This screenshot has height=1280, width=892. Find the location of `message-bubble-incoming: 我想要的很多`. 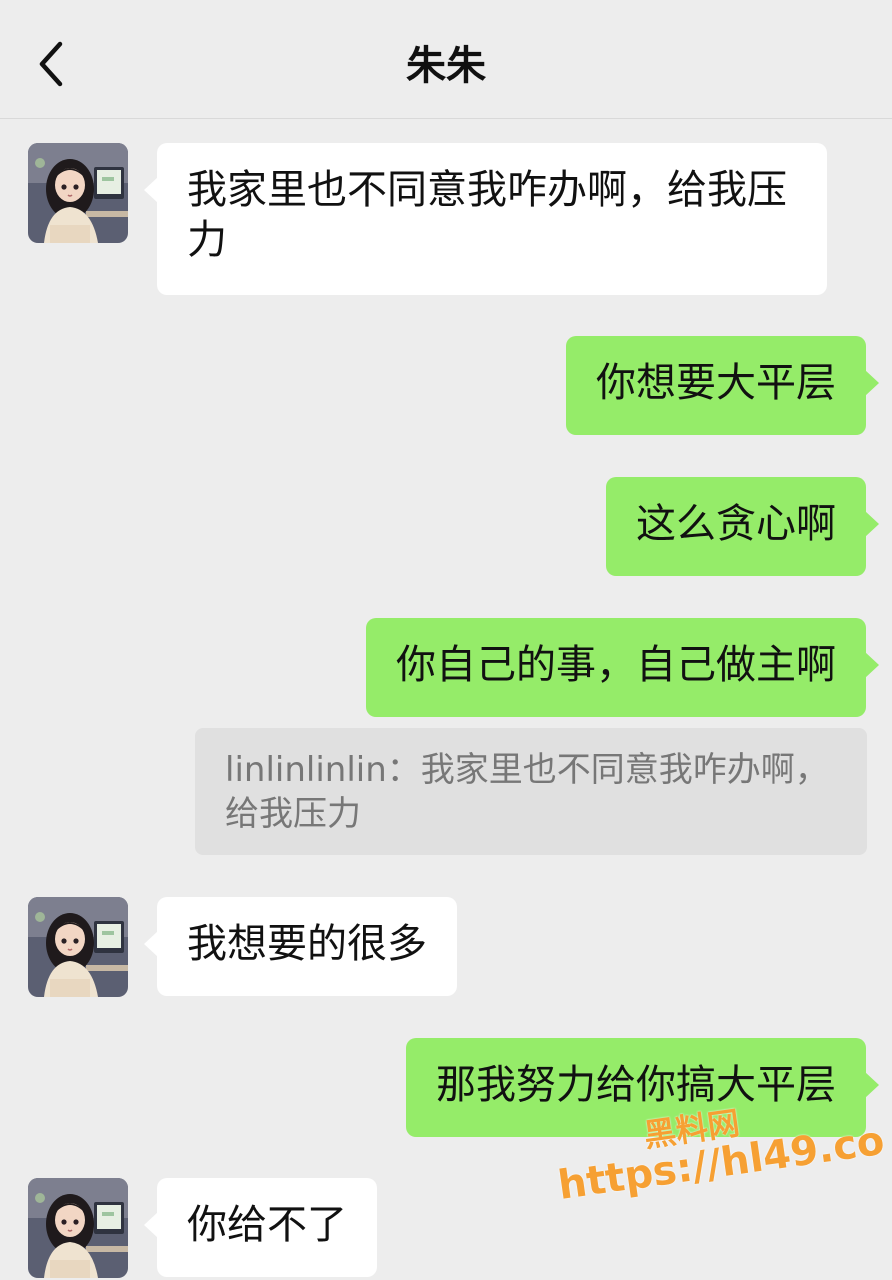

message-bubble-incoming: 我想要的很多 is located at coordinates (300, 946).